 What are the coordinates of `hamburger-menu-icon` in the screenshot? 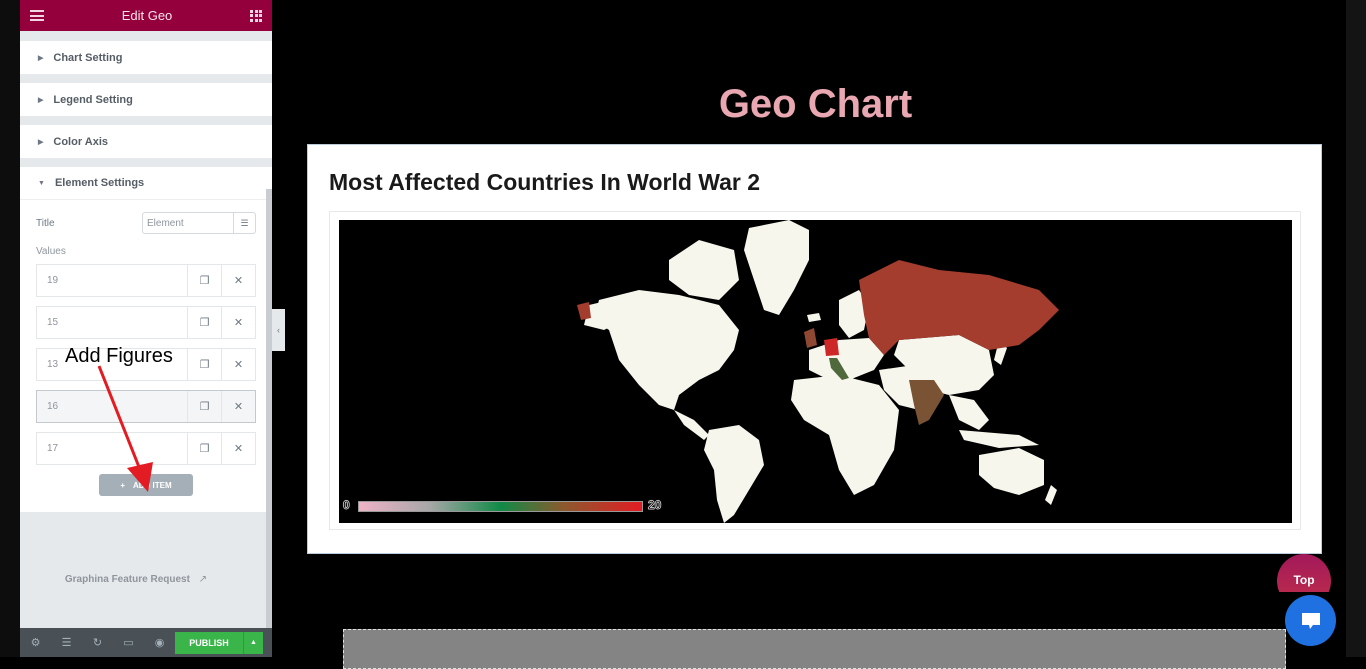 It's located at (37, 15).